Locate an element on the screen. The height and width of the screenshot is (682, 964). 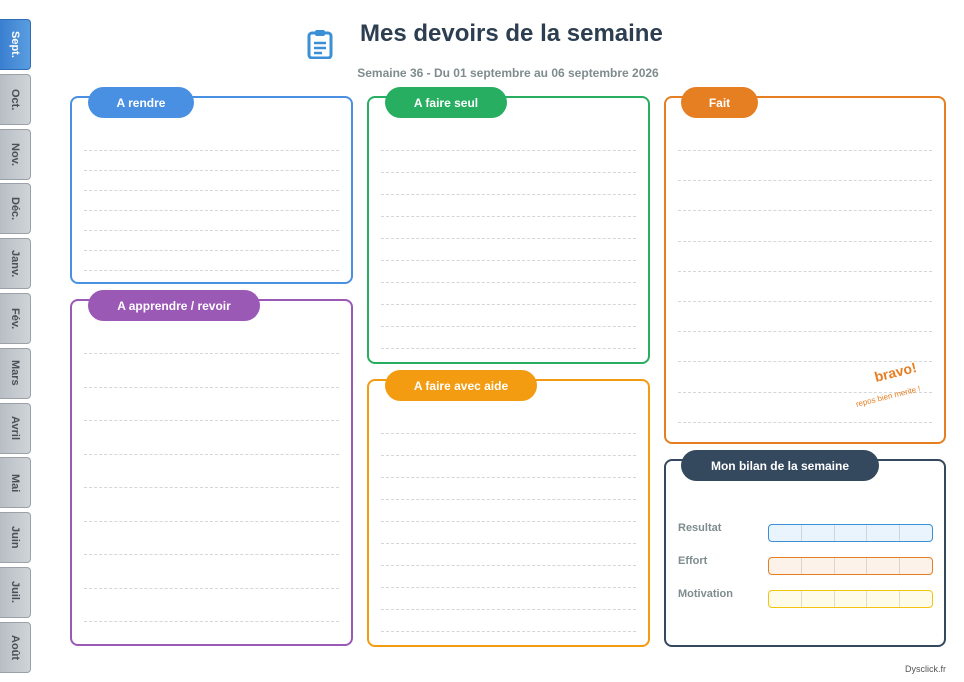
month-tab: Août is located at coordinates (15, 647).